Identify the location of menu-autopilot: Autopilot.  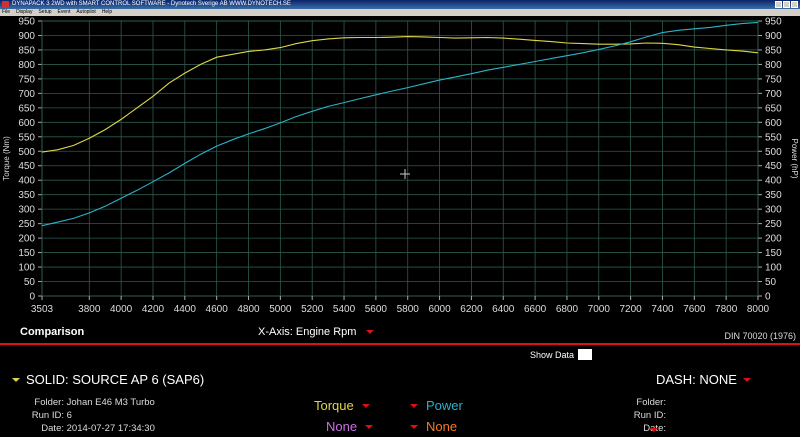
(85, 12).